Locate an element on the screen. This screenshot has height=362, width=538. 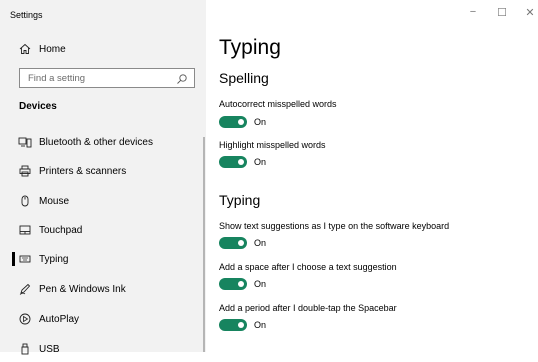
sidebar-item-printers: Printers & scanners is located at coordinates (103, 171).